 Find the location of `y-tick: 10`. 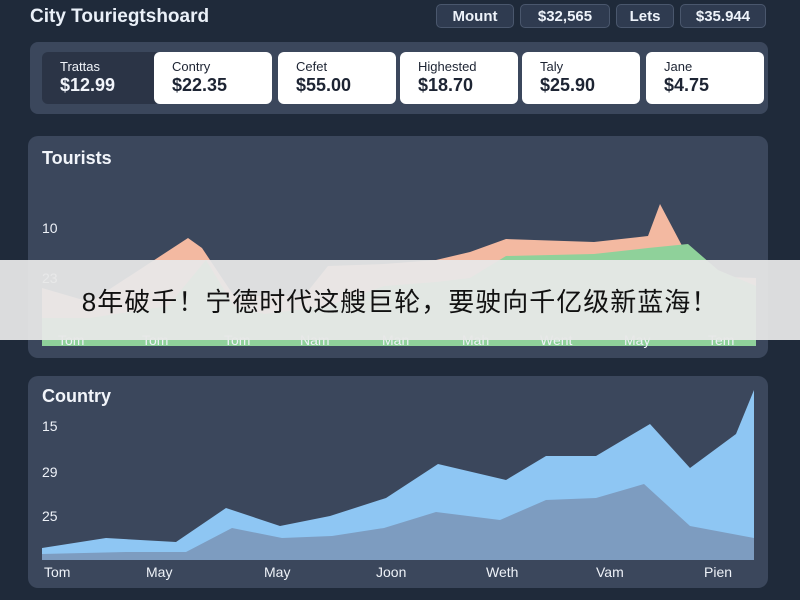

y-tick: 10 is located at coordinates (50, 228).